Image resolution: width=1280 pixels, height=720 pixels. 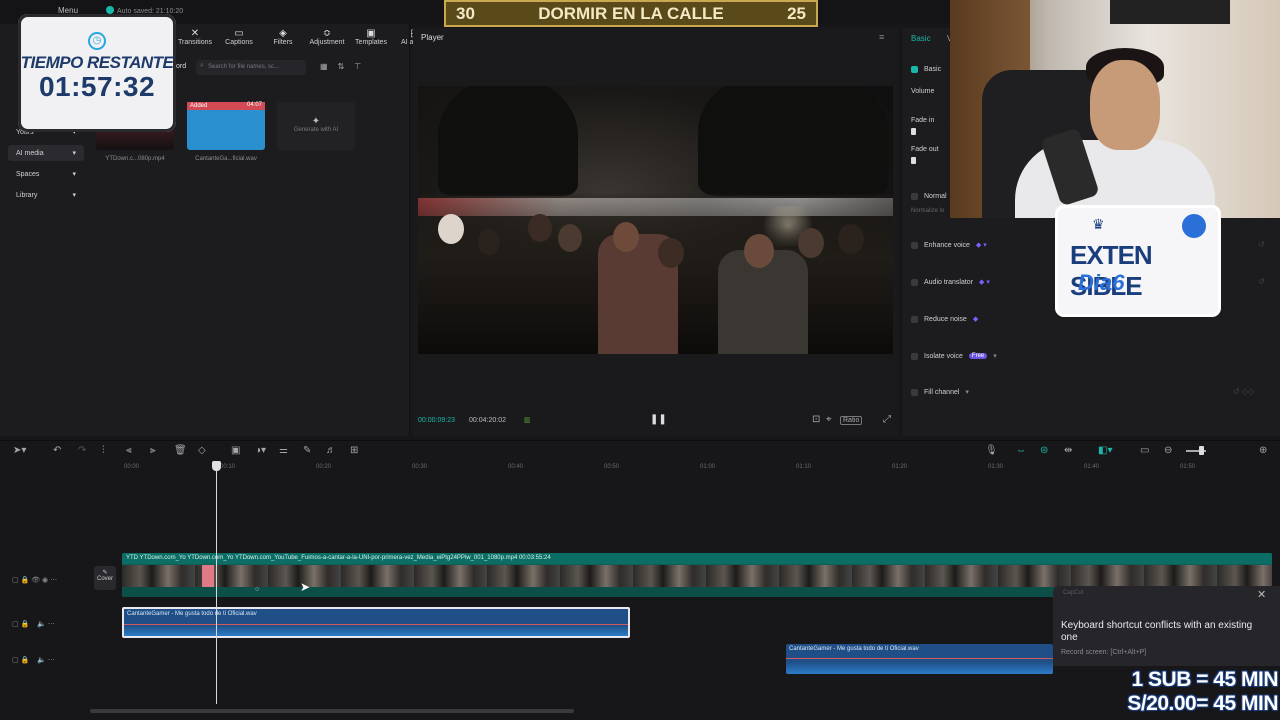 What do you see at coordinates (527, 420) in the screenshot?
I see `waveform-icon: ▥` at bounding box center [527, 420].